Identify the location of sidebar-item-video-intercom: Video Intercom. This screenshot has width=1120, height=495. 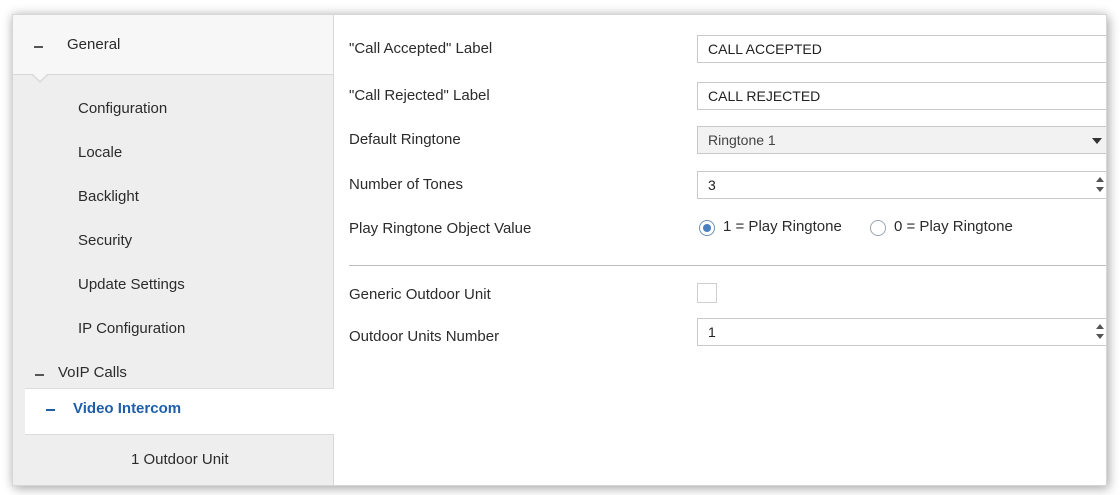
(179, 411).